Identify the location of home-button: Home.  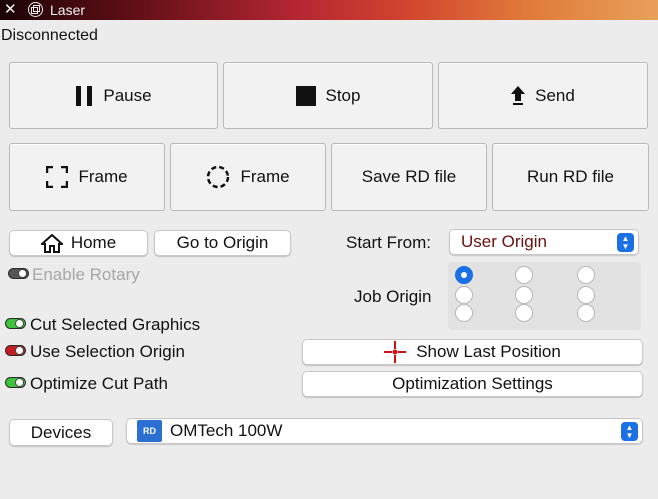
(78, 243).